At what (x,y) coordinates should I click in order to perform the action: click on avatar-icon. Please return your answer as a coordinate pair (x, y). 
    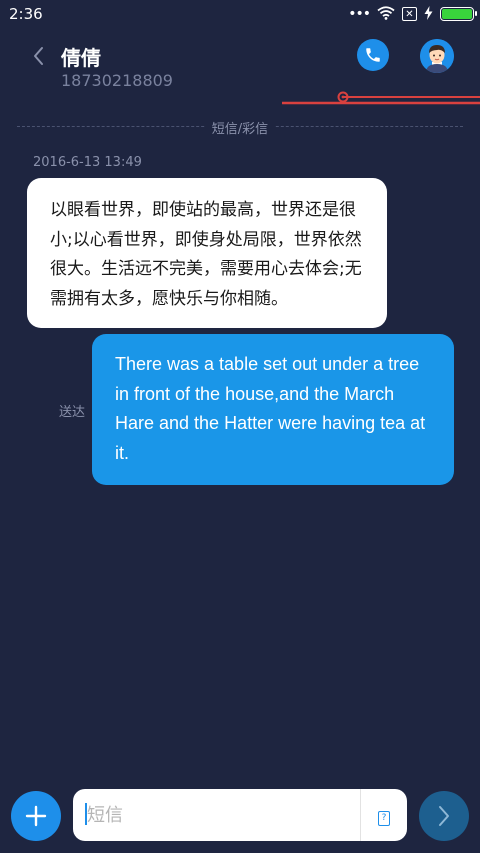
    Looking at the image, I should click on (437, 56).